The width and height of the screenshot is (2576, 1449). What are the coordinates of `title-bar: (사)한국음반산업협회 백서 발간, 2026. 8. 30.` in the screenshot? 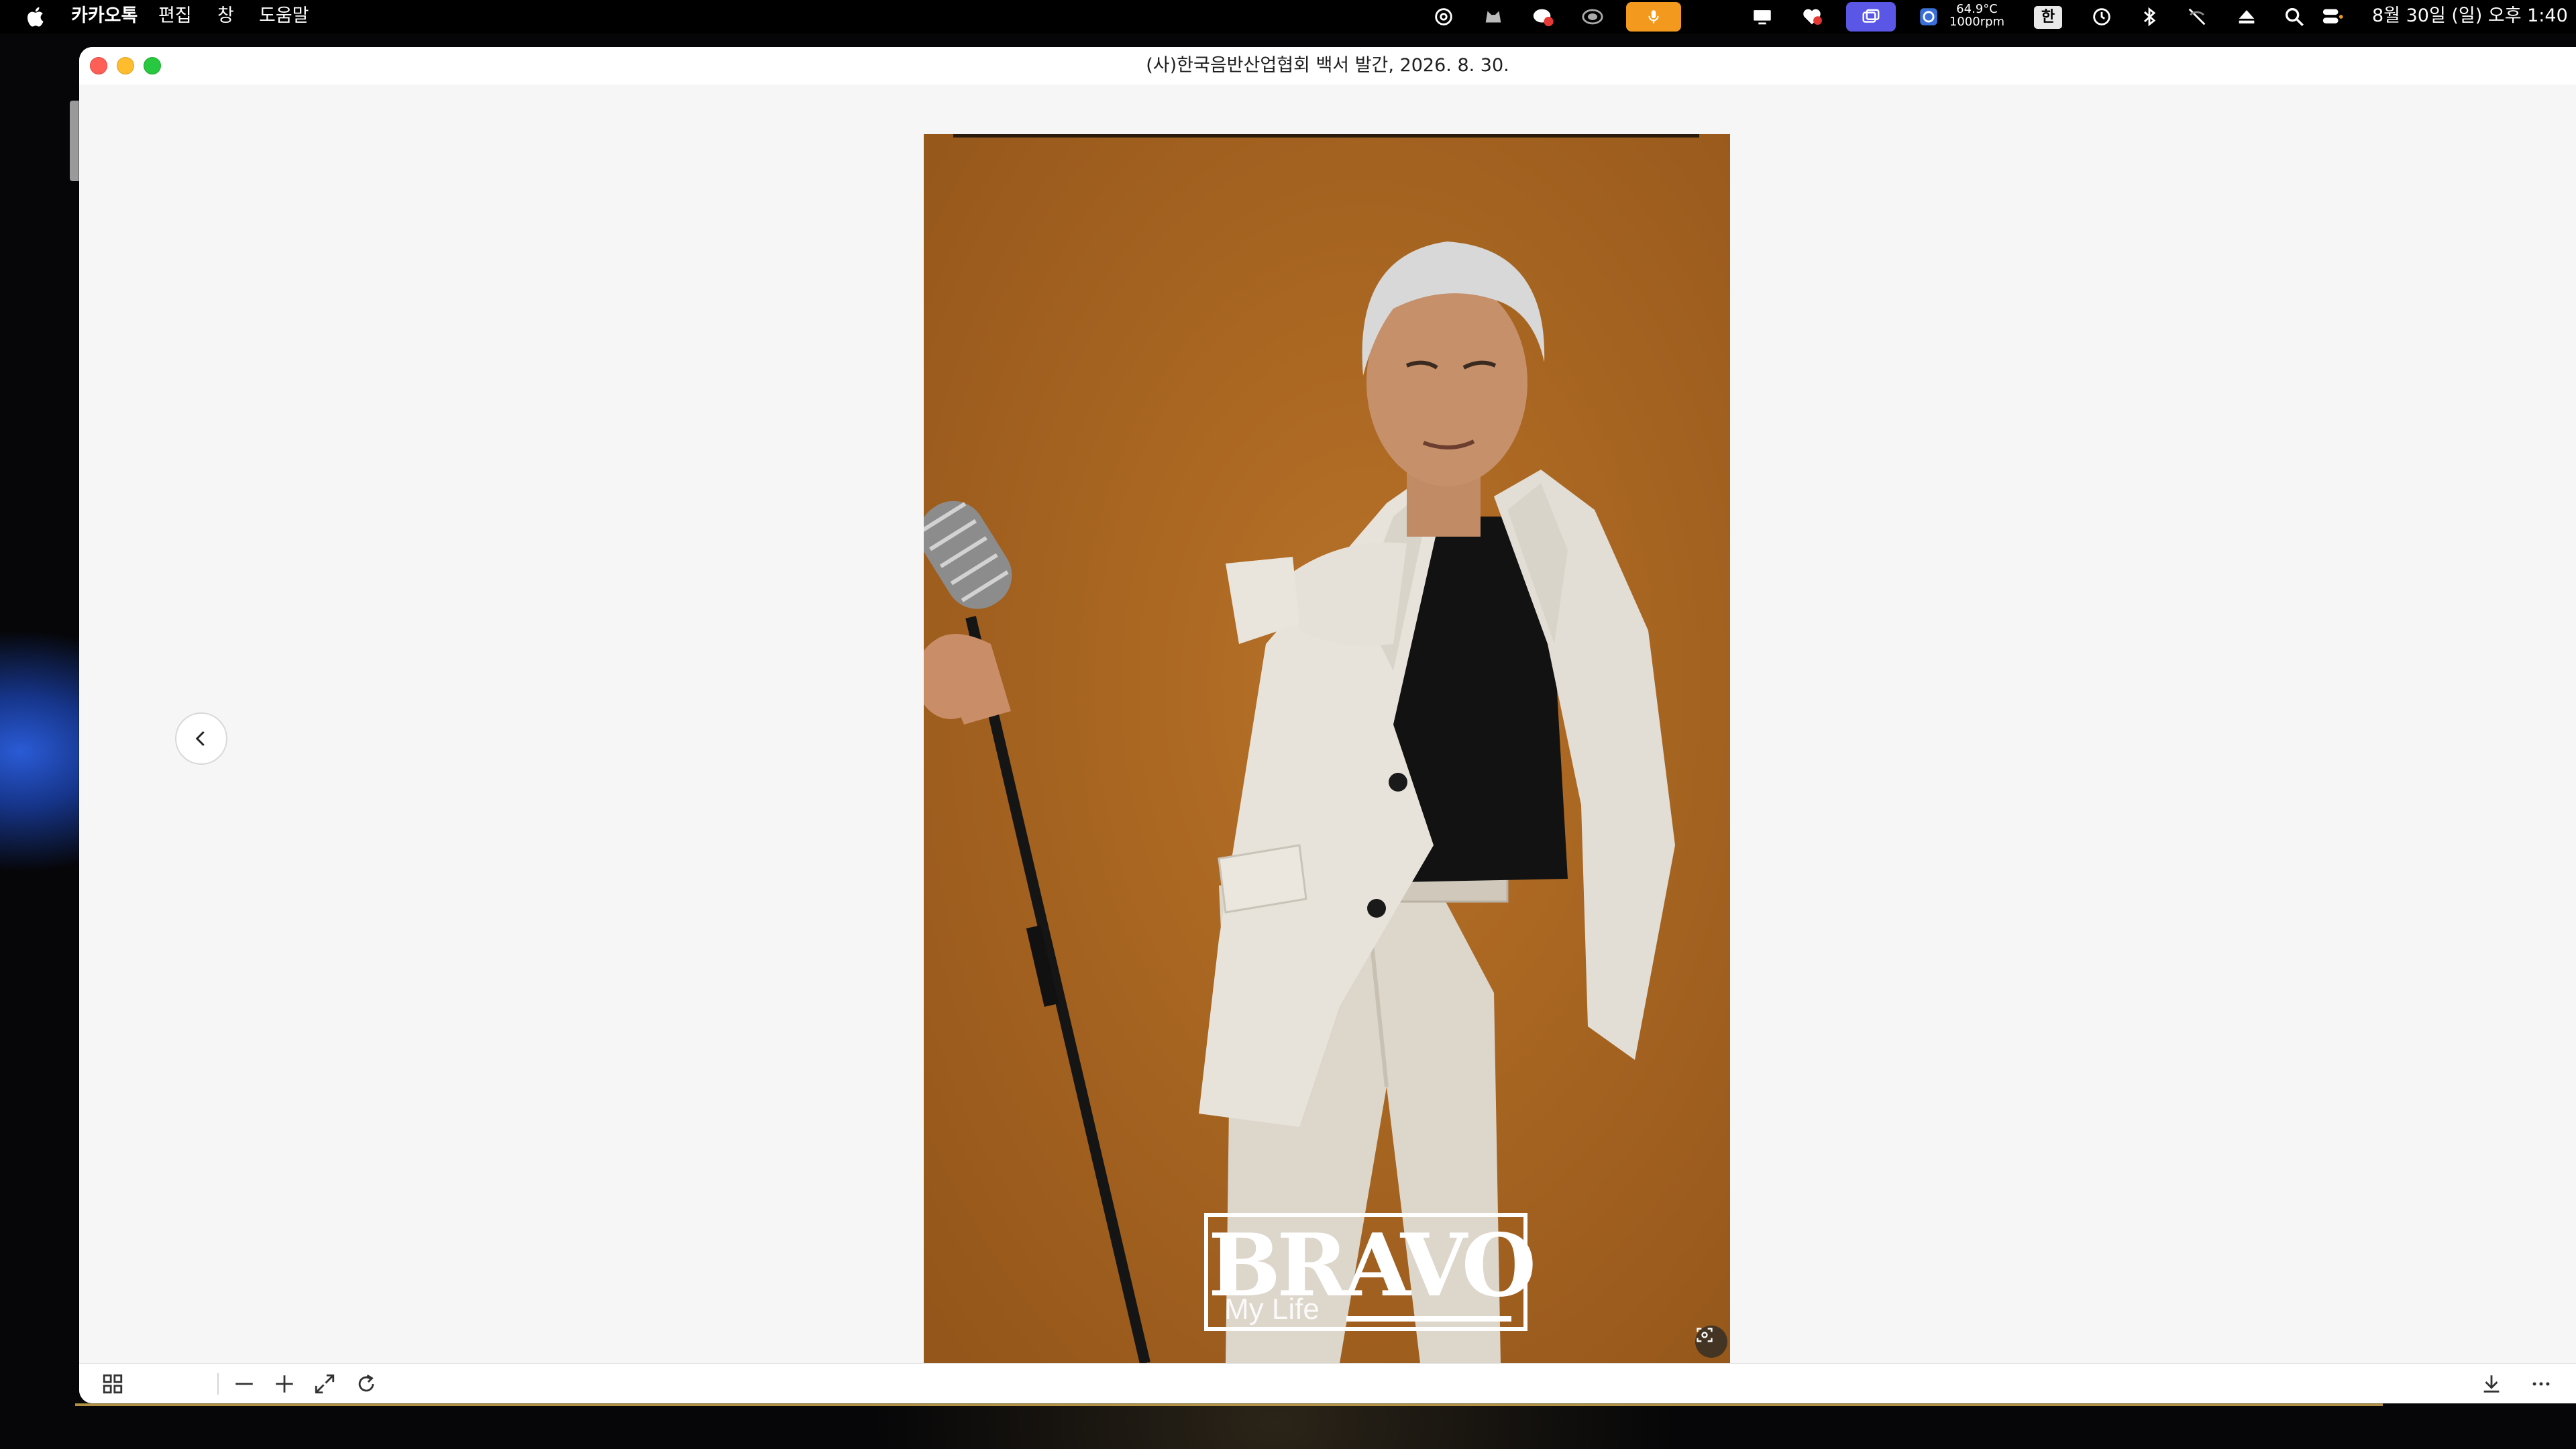 It's located at (1327, 66).